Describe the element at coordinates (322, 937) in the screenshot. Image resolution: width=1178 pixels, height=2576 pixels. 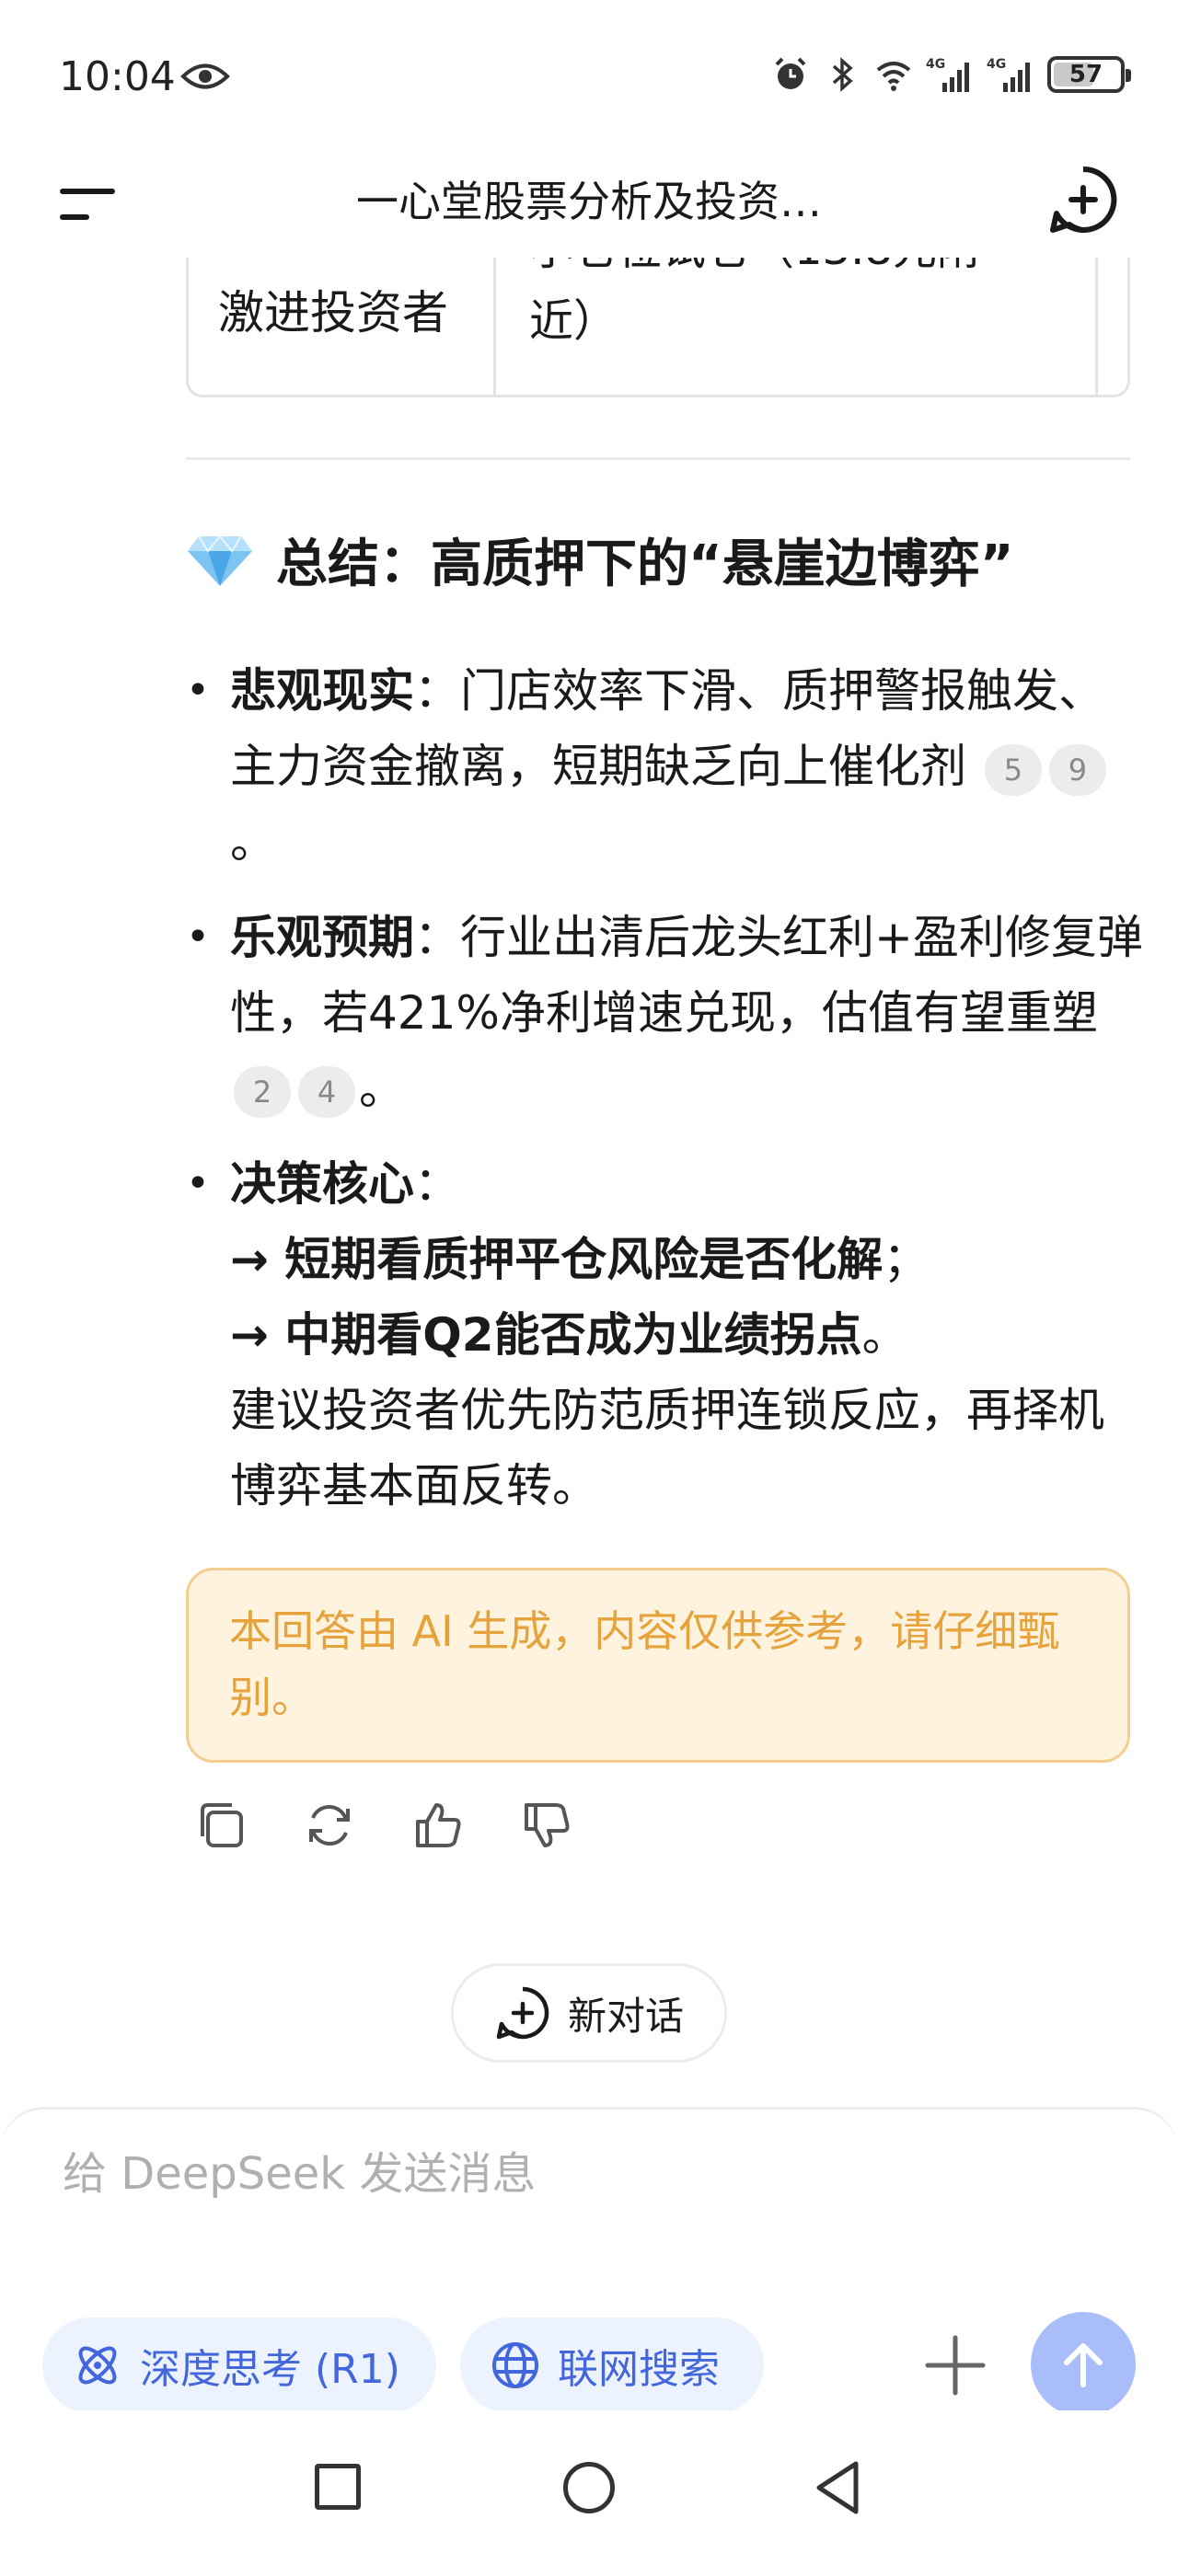
I see `bullet-title: 乐观预期` at that location.